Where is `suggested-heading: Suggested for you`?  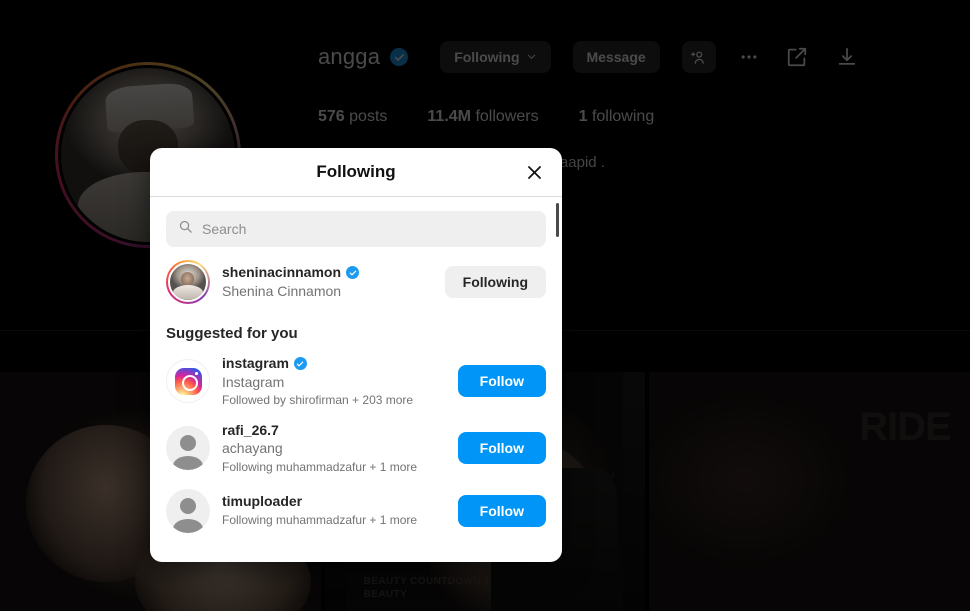 suggested-heading: Suggested for you is located at coordinates (232, 333).